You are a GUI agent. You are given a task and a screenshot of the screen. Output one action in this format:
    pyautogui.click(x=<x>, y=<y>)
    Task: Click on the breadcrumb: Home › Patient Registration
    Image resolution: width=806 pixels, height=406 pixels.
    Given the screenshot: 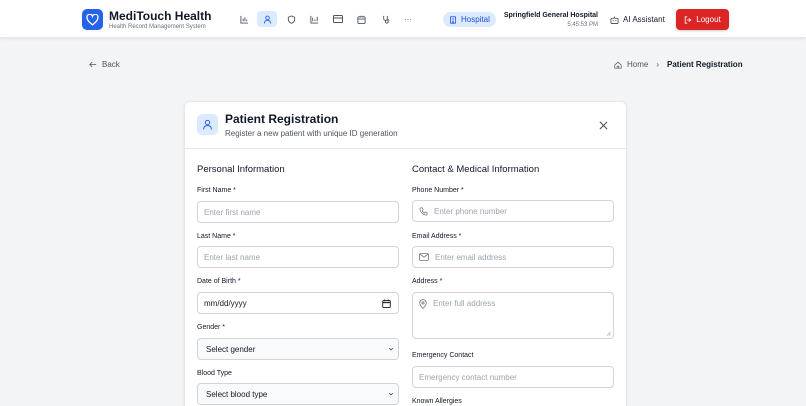 What is the action you would take?
    pyautogui.click(x=678, y=64)
    